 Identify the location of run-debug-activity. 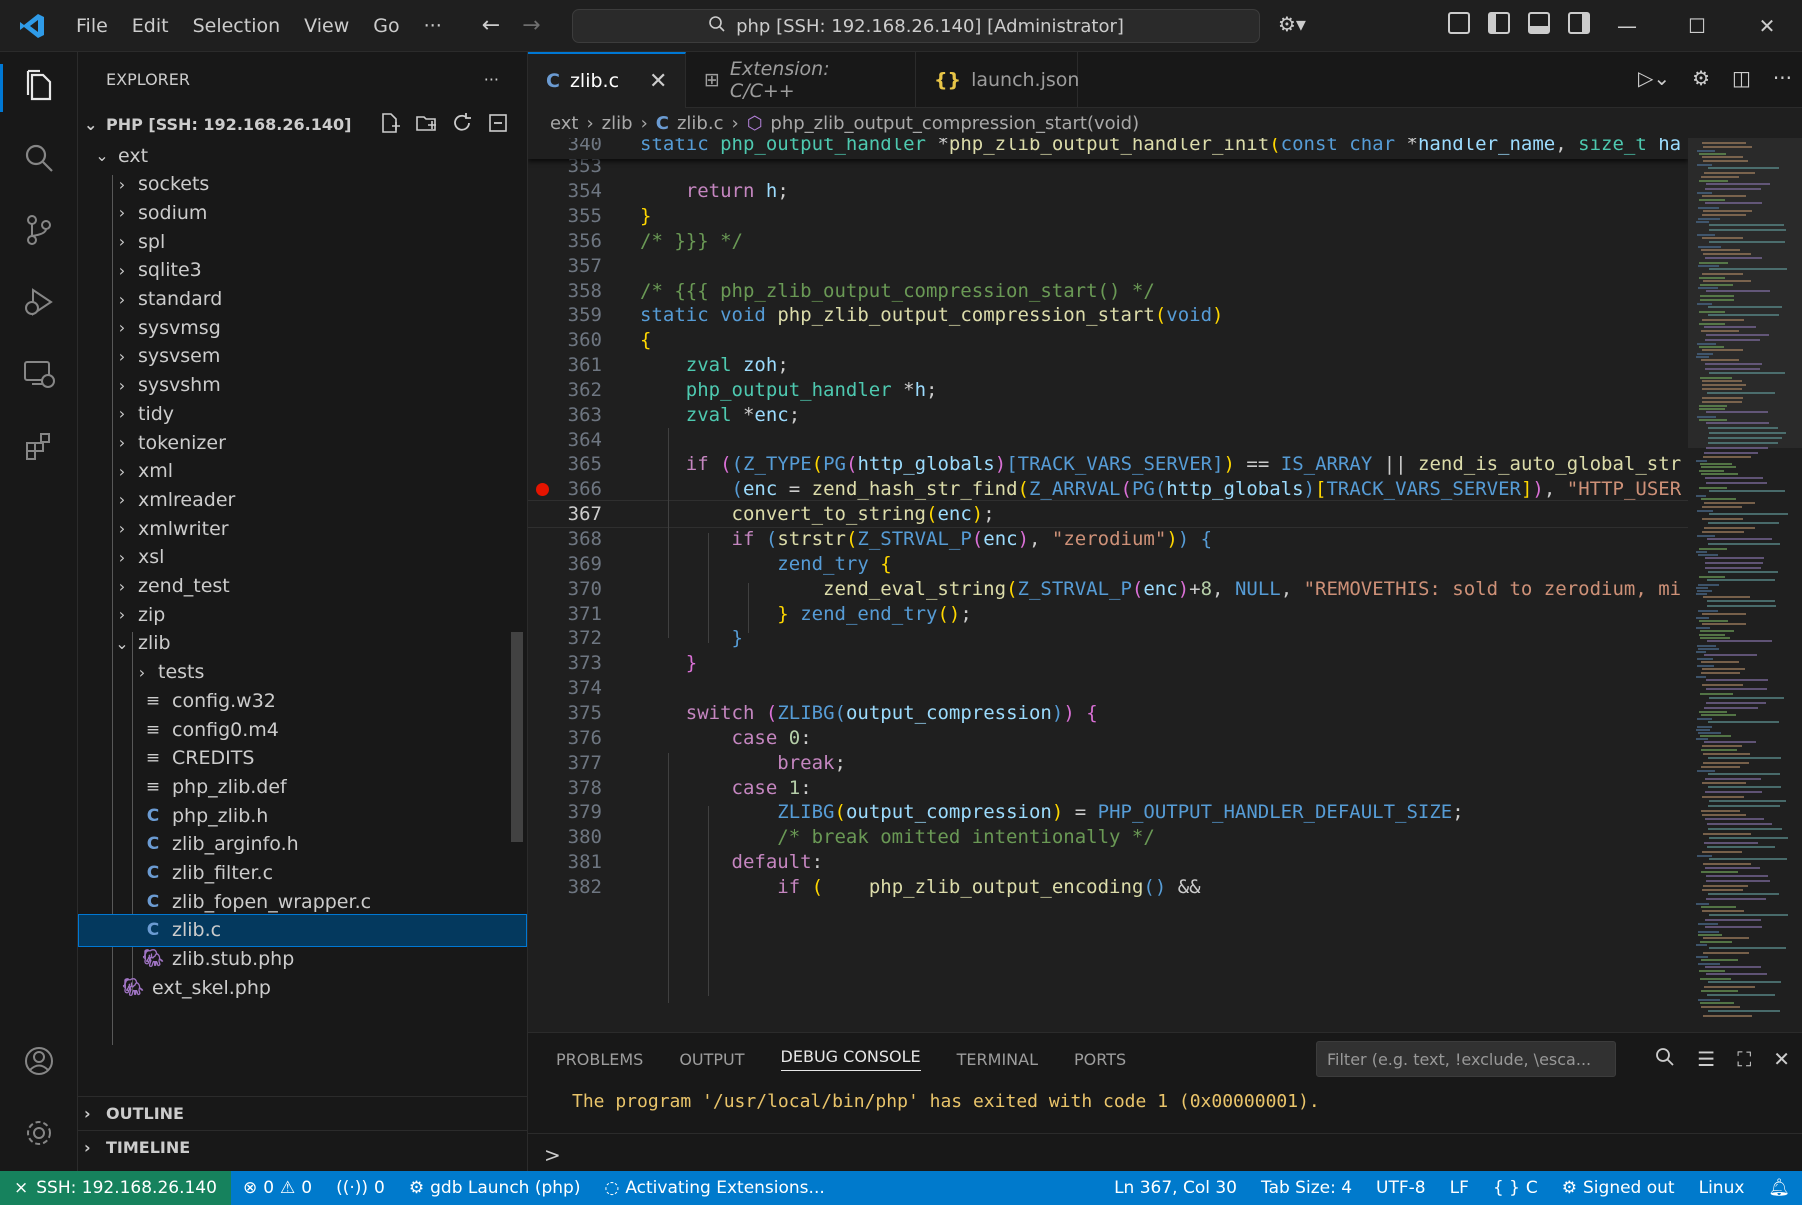
(39, 304).